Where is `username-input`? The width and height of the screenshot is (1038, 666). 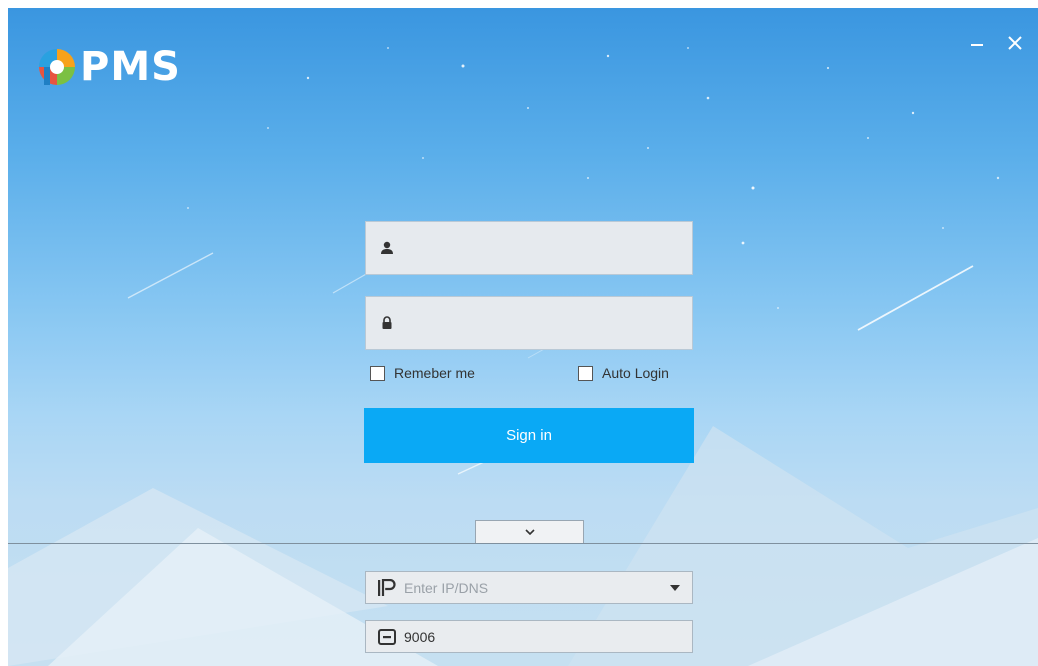 username-input is located at coordinates (545, 248).